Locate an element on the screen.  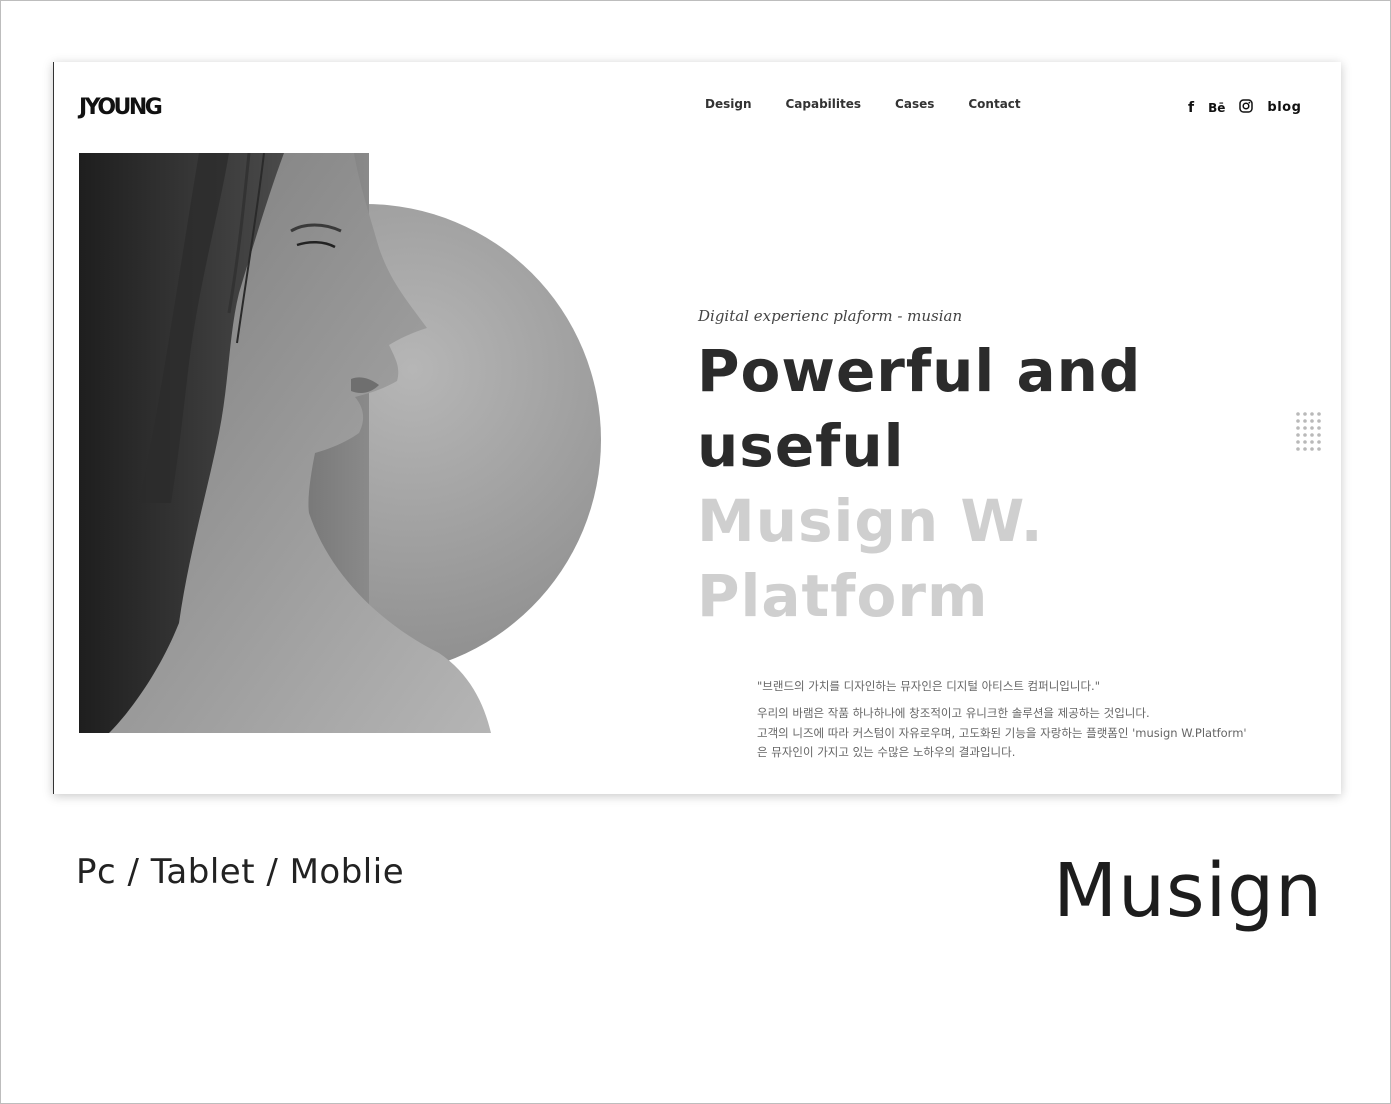
nav-capabilities: Capabilites is located at coordinates (824, 104).